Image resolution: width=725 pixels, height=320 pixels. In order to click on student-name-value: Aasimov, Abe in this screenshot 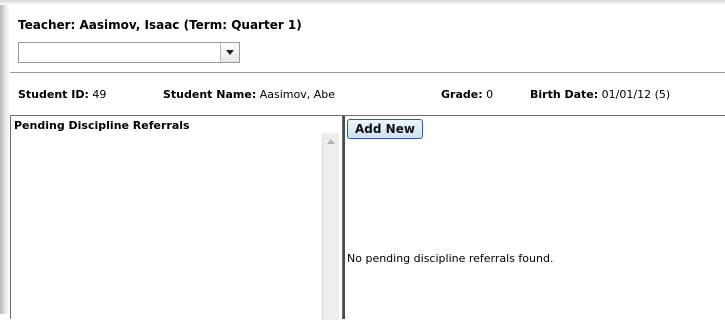, I will do `click(297, 94)`.